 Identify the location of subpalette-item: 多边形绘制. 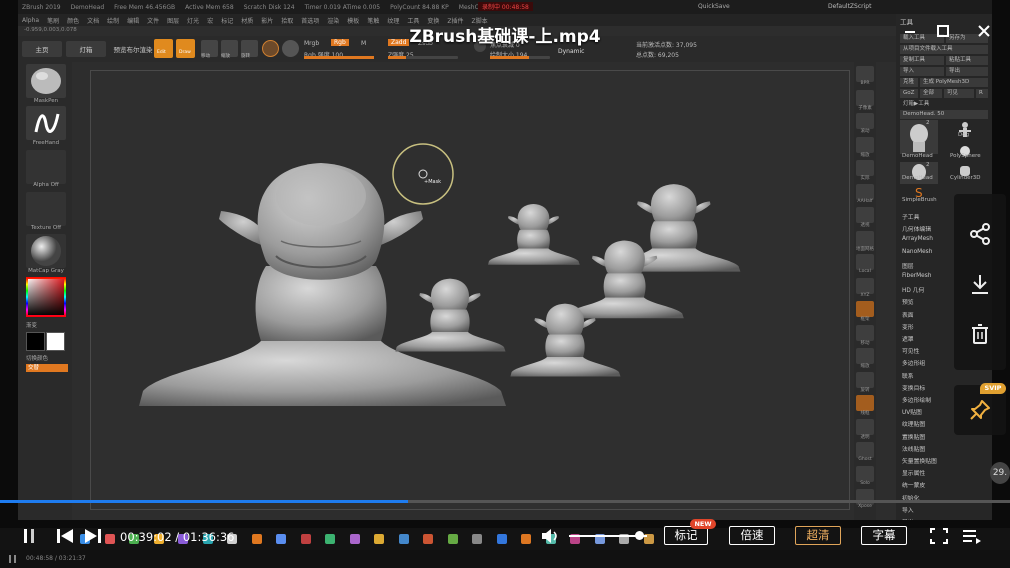
(916, 399).